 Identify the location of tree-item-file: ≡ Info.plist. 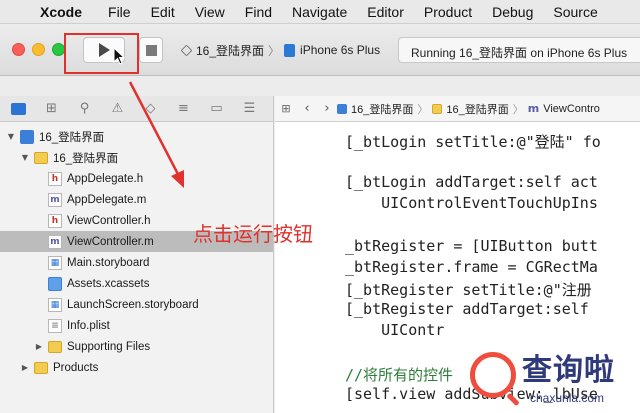
(136, 325).